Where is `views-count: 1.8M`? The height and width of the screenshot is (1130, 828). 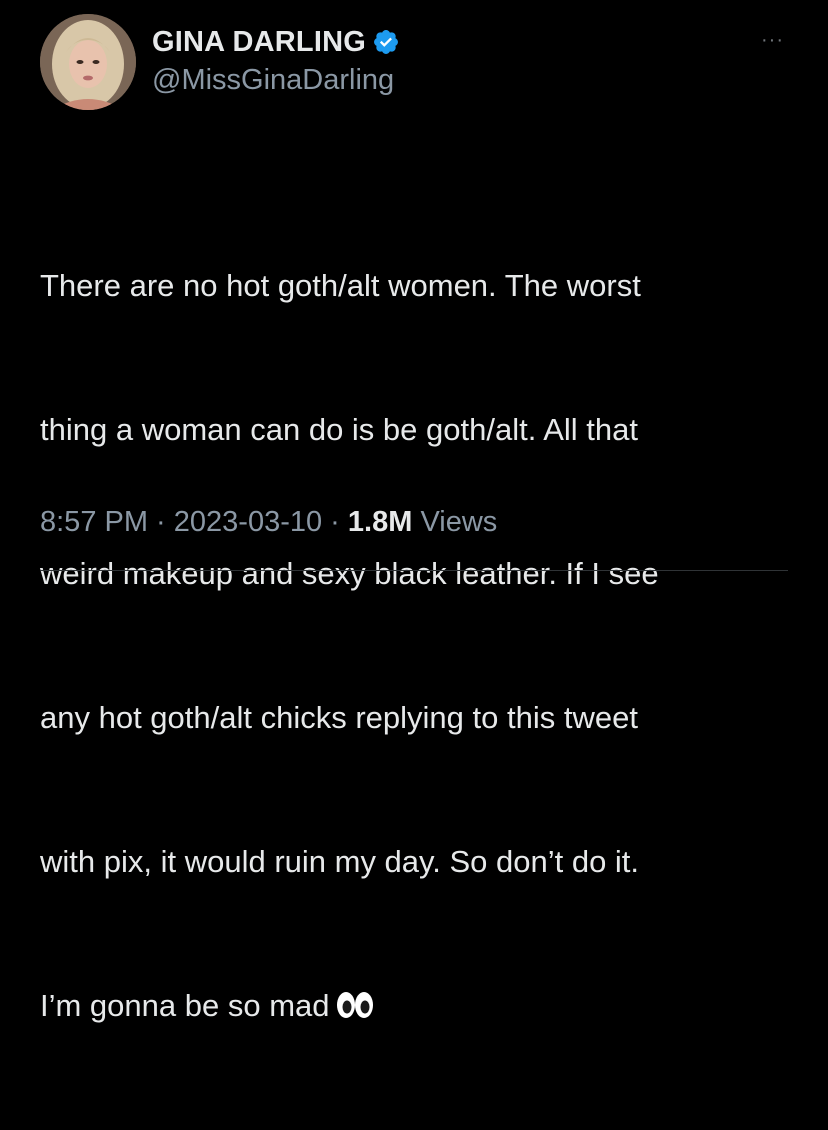
views-count: 1.8M is located at coordinates (380, 522).